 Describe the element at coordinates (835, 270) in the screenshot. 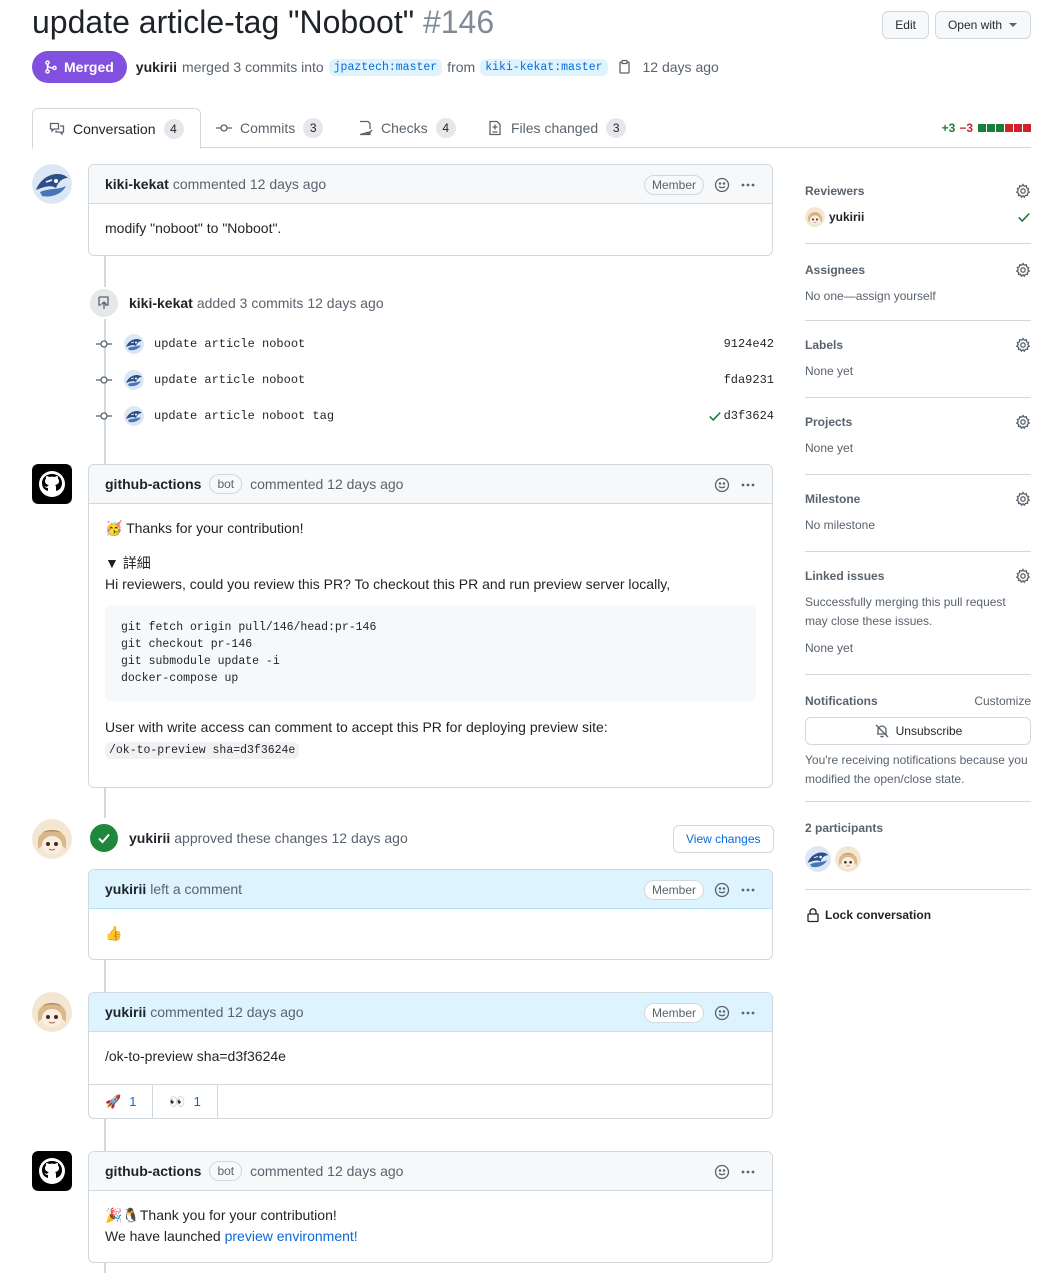

I see `assignees-title: Assignees` at that location.